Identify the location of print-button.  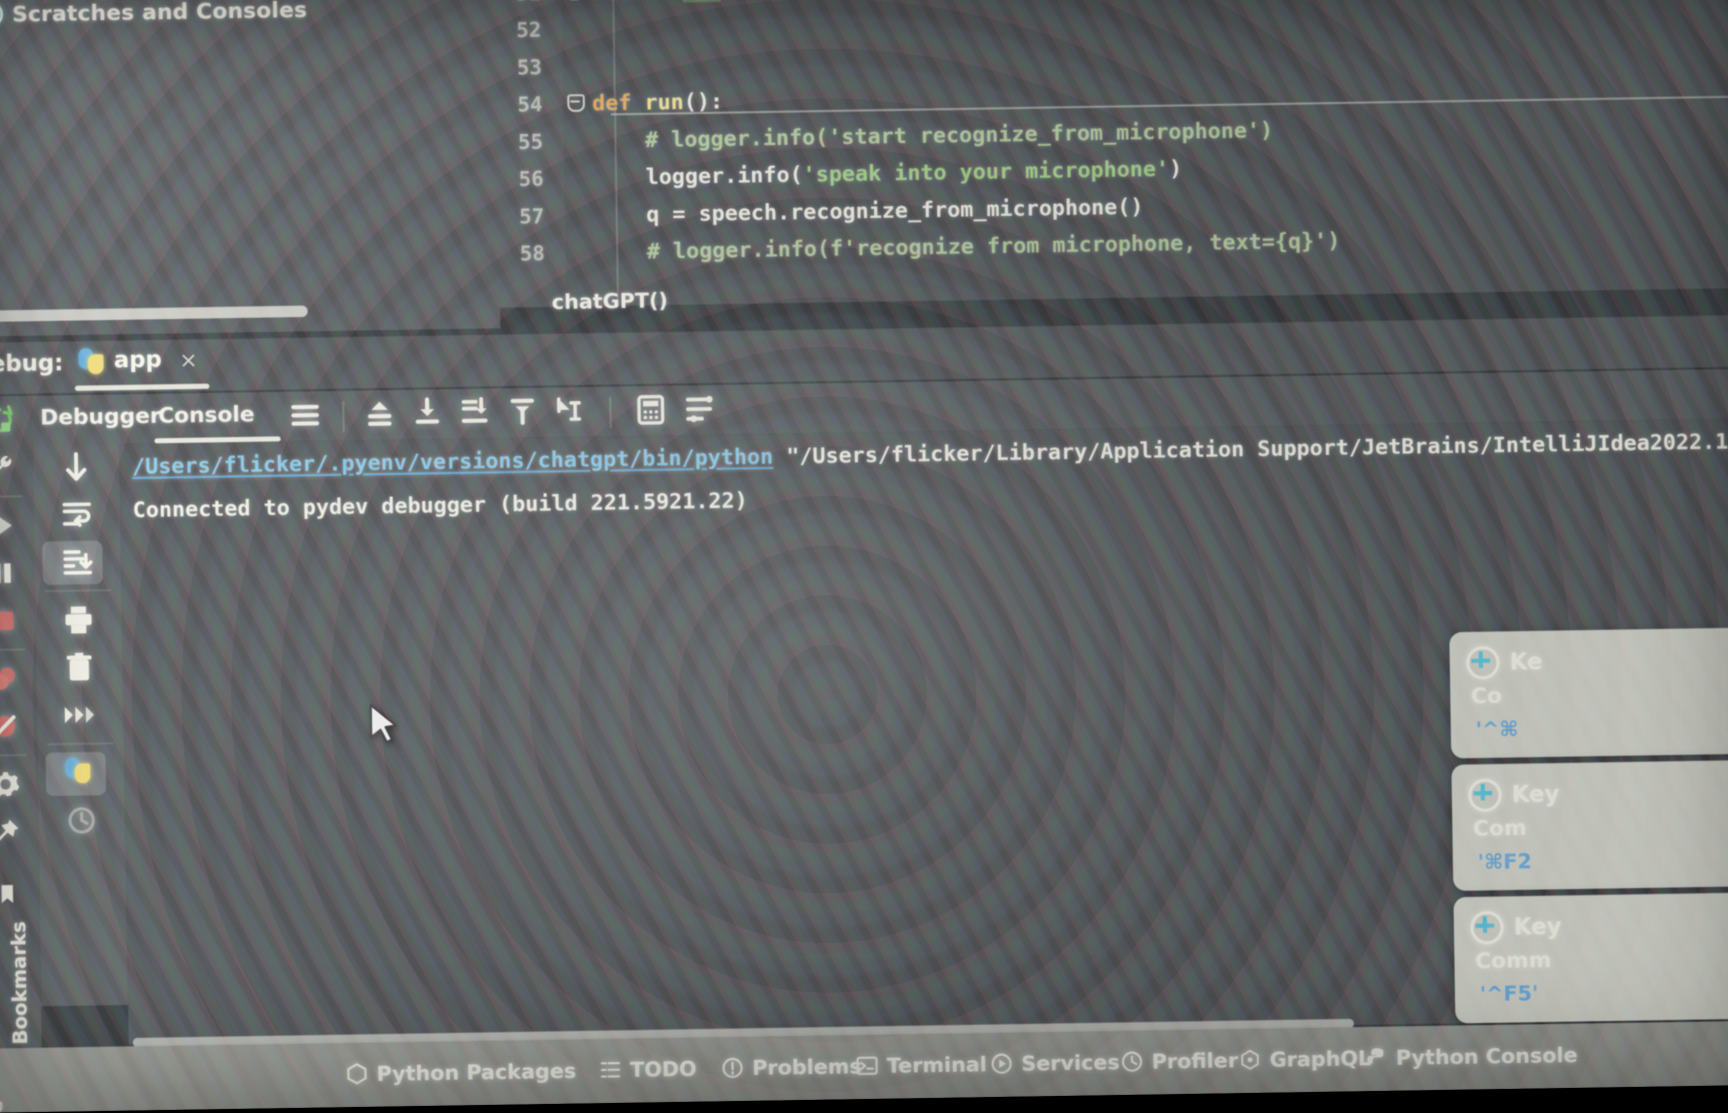
(79, 619).